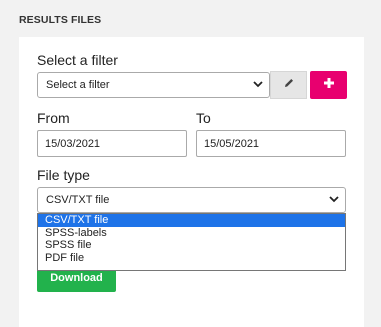 The image size is (381, 327). What do you see at coordinates (53, 118) in the screenshot?
I see `from-label: From` at bounding box center [53, 118].